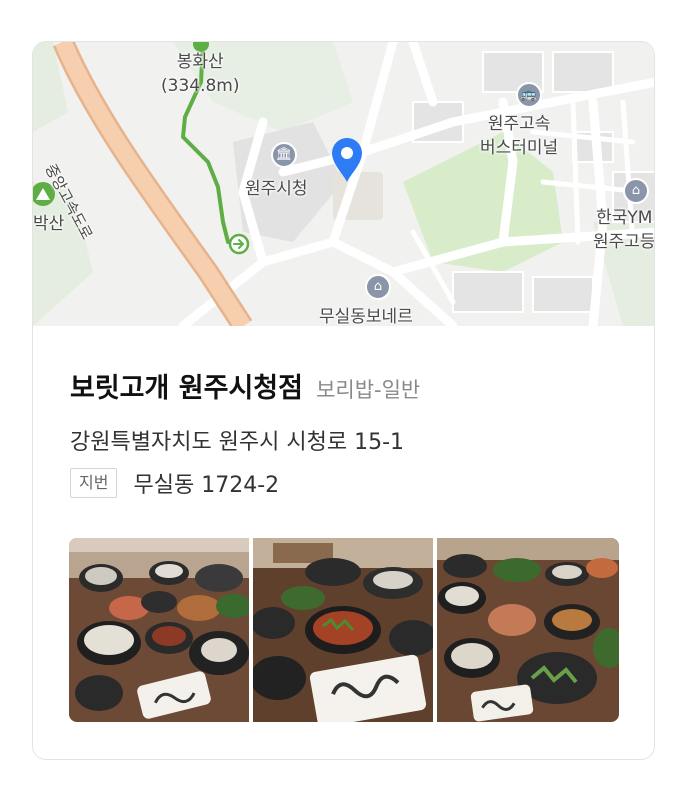  What do you see at coordinates (49, 224) in the screenshot?
I see `left-mountain-label: 박산` at bounding box center [49, 224].